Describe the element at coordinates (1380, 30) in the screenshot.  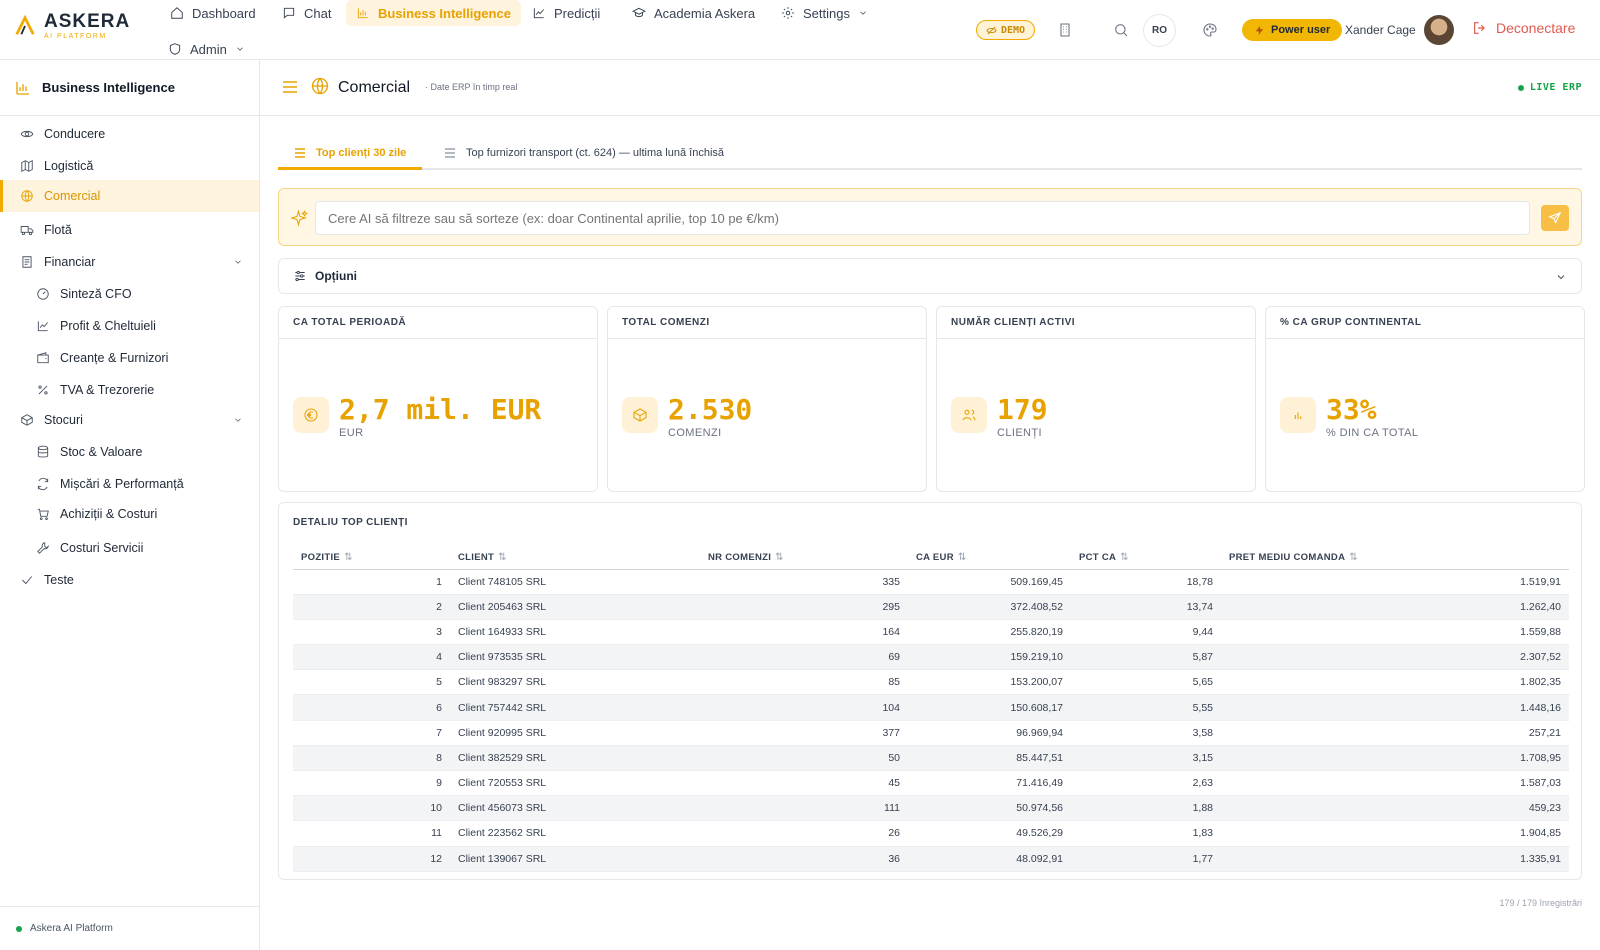
I see `user-name: Xander Cage` at that location.